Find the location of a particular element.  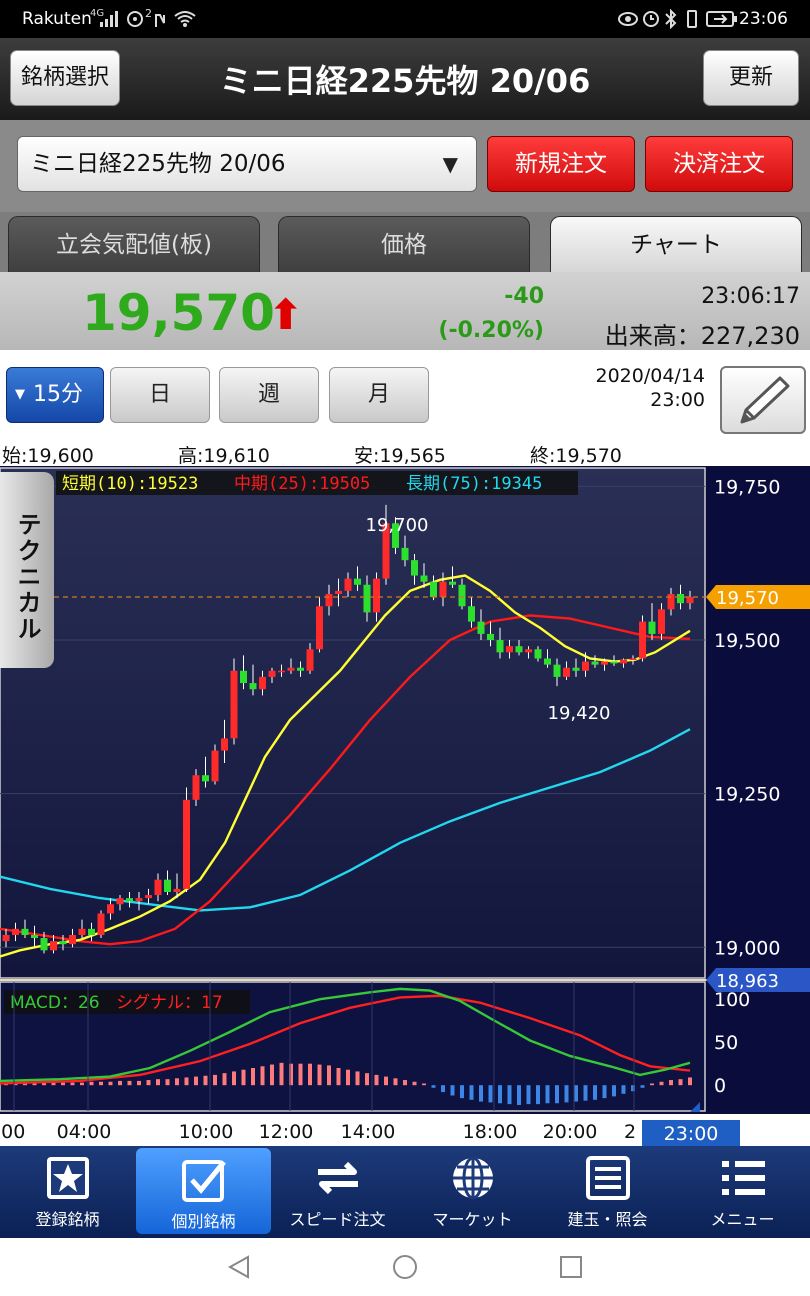

tab-price: 価格 is located at coordinates (404, 244).